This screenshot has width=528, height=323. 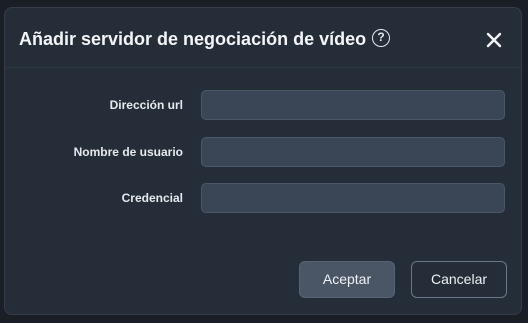 What do you see at coordinates (353, 152) in the screenshot?
I see `username-input` at bounding box center [353, 152].